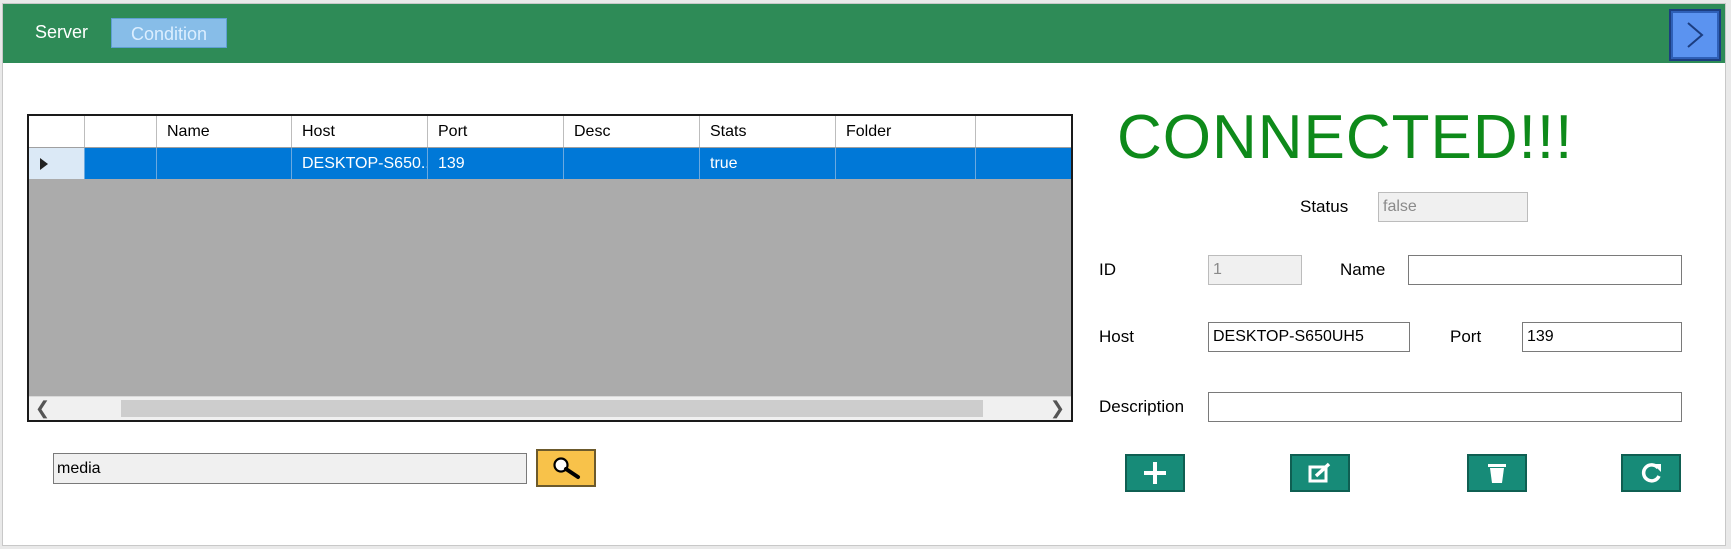 This screenshot has height=549, width=1731. I want to click on refresh-button, so click(1651, 473).